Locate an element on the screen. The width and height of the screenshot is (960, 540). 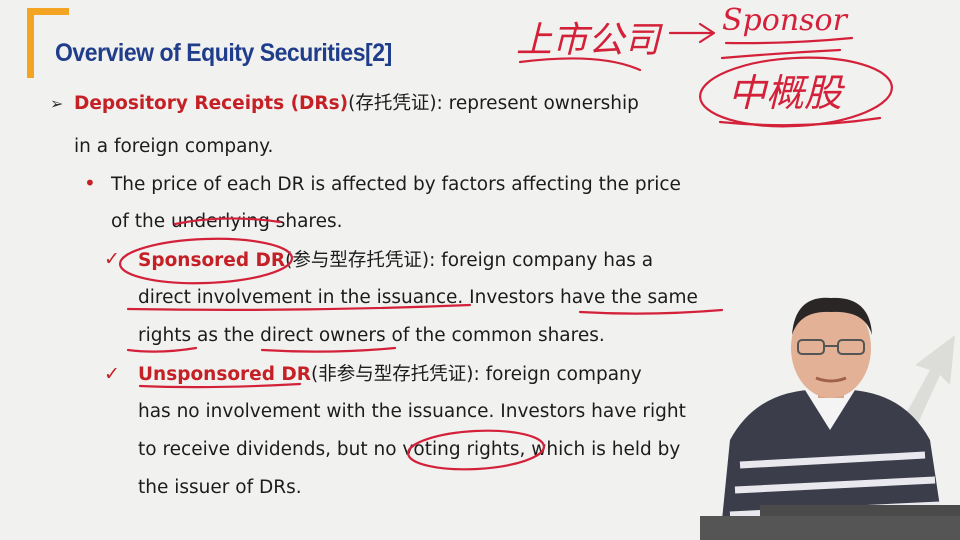
handwriting-sponsor: Sponsor is located at coordinates (785, 20).